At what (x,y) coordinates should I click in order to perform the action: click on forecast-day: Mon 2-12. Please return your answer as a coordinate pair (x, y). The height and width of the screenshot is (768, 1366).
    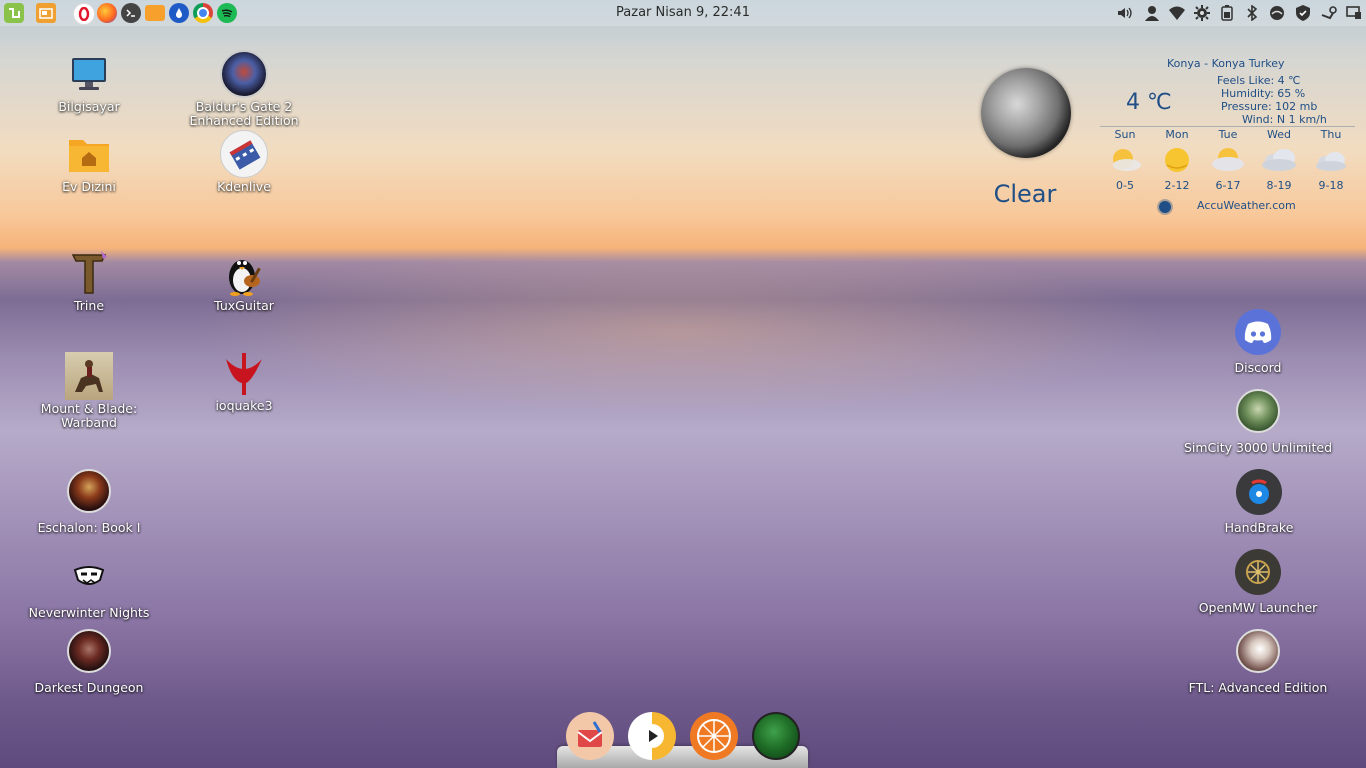
    Looking at the image, I should click on (1177, 160).